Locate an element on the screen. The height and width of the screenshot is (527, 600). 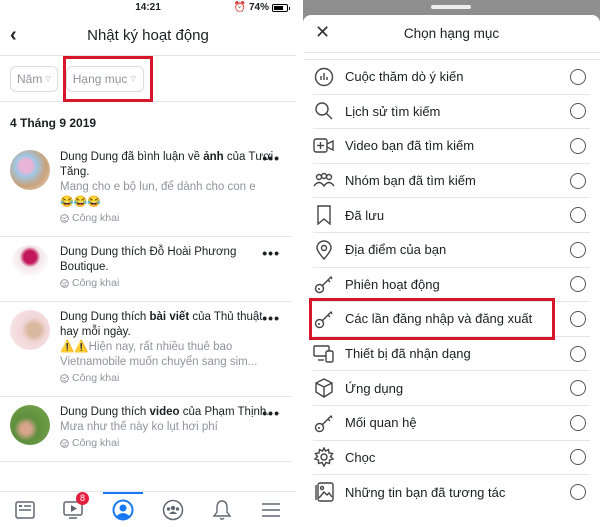
sheet-title: Chọn hạng mục is located at coordinates (451, 33).